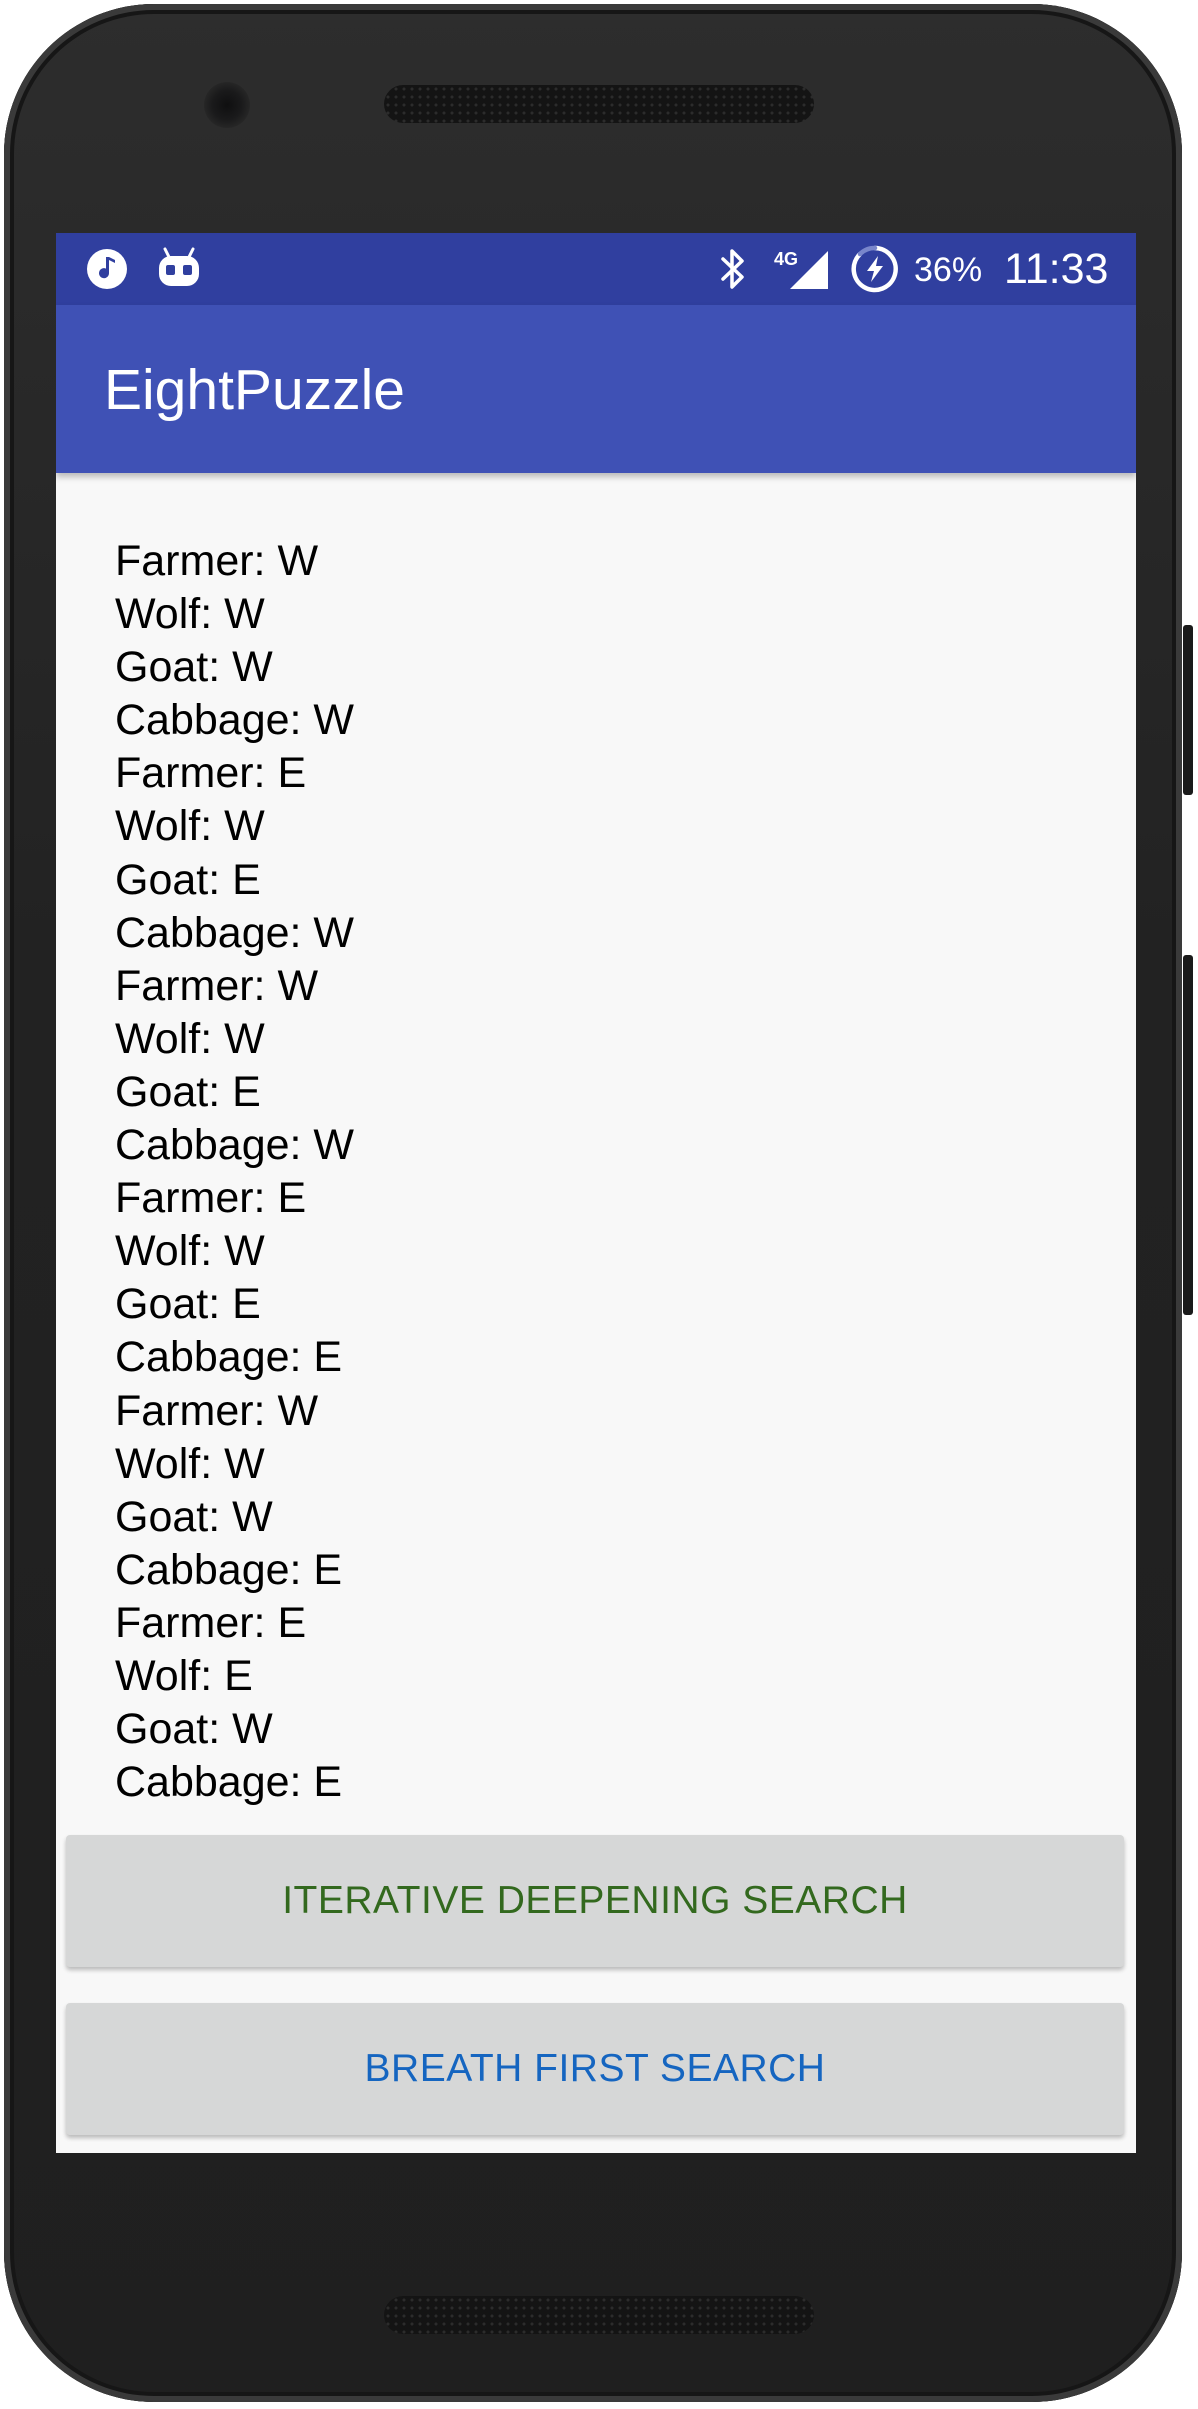  I want to click on signal-4g-icon: 4G, so click(802, 271).